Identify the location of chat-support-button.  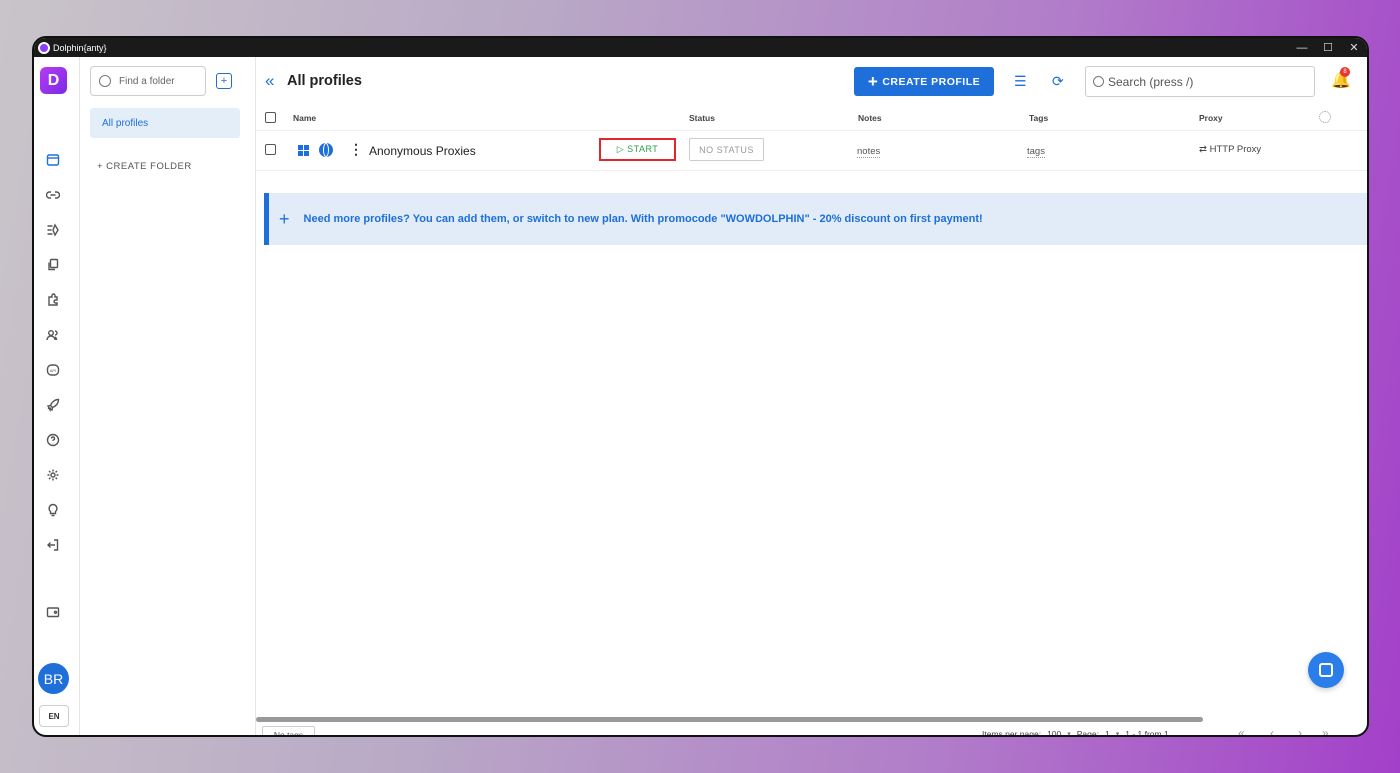
(1326, 670).